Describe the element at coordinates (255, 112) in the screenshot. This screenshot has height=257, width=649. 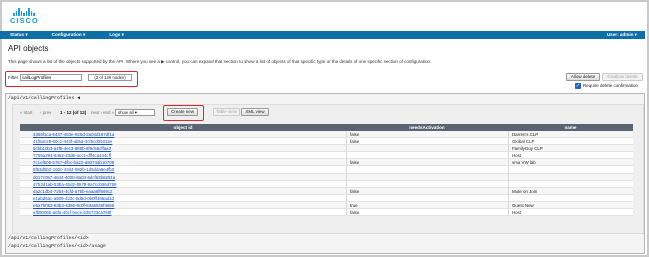
I see `xml-view-button: XML view` at that location.